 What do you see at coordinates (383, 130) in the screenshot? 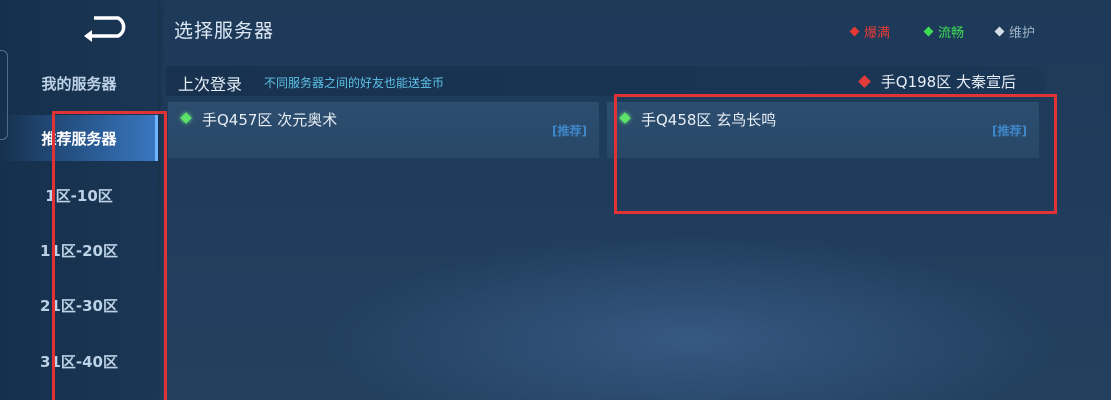
I see `server-card: 手Q457区 次元奥术 [推荐]` at bounding box center [383, 130].